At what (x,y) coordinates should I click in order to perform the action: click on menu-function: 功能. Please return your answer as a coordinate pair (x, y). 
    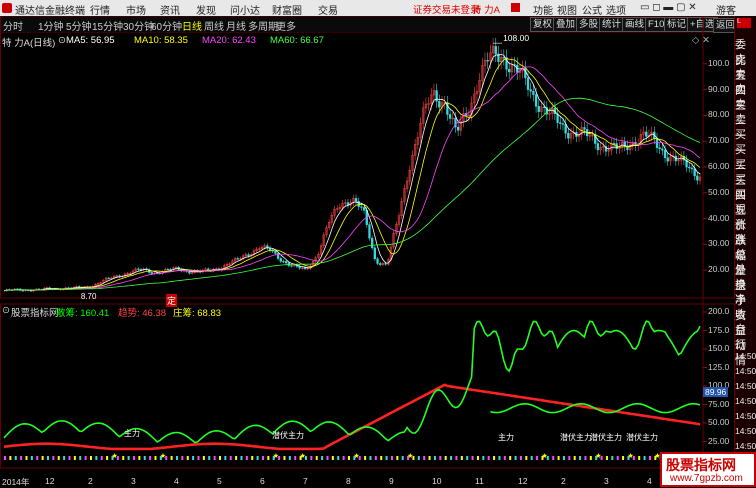
    Looking at the image, I should click on (543, 9).